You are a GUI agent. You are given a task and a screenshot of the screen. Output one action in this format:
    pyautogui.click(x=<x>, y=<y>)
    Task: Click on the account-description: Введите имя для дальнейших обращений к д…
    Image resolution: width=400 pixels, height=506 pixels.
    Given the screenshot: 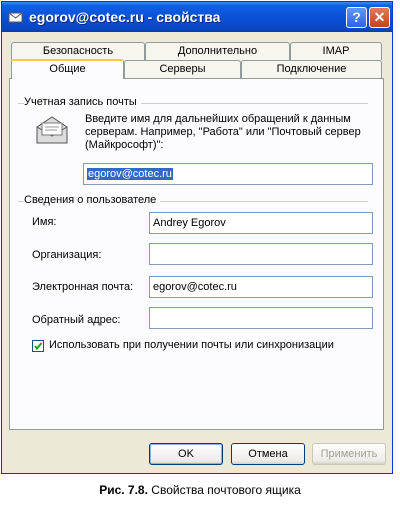 What is the action you would take?
    pyautogui.click(x=223, y=132)
    